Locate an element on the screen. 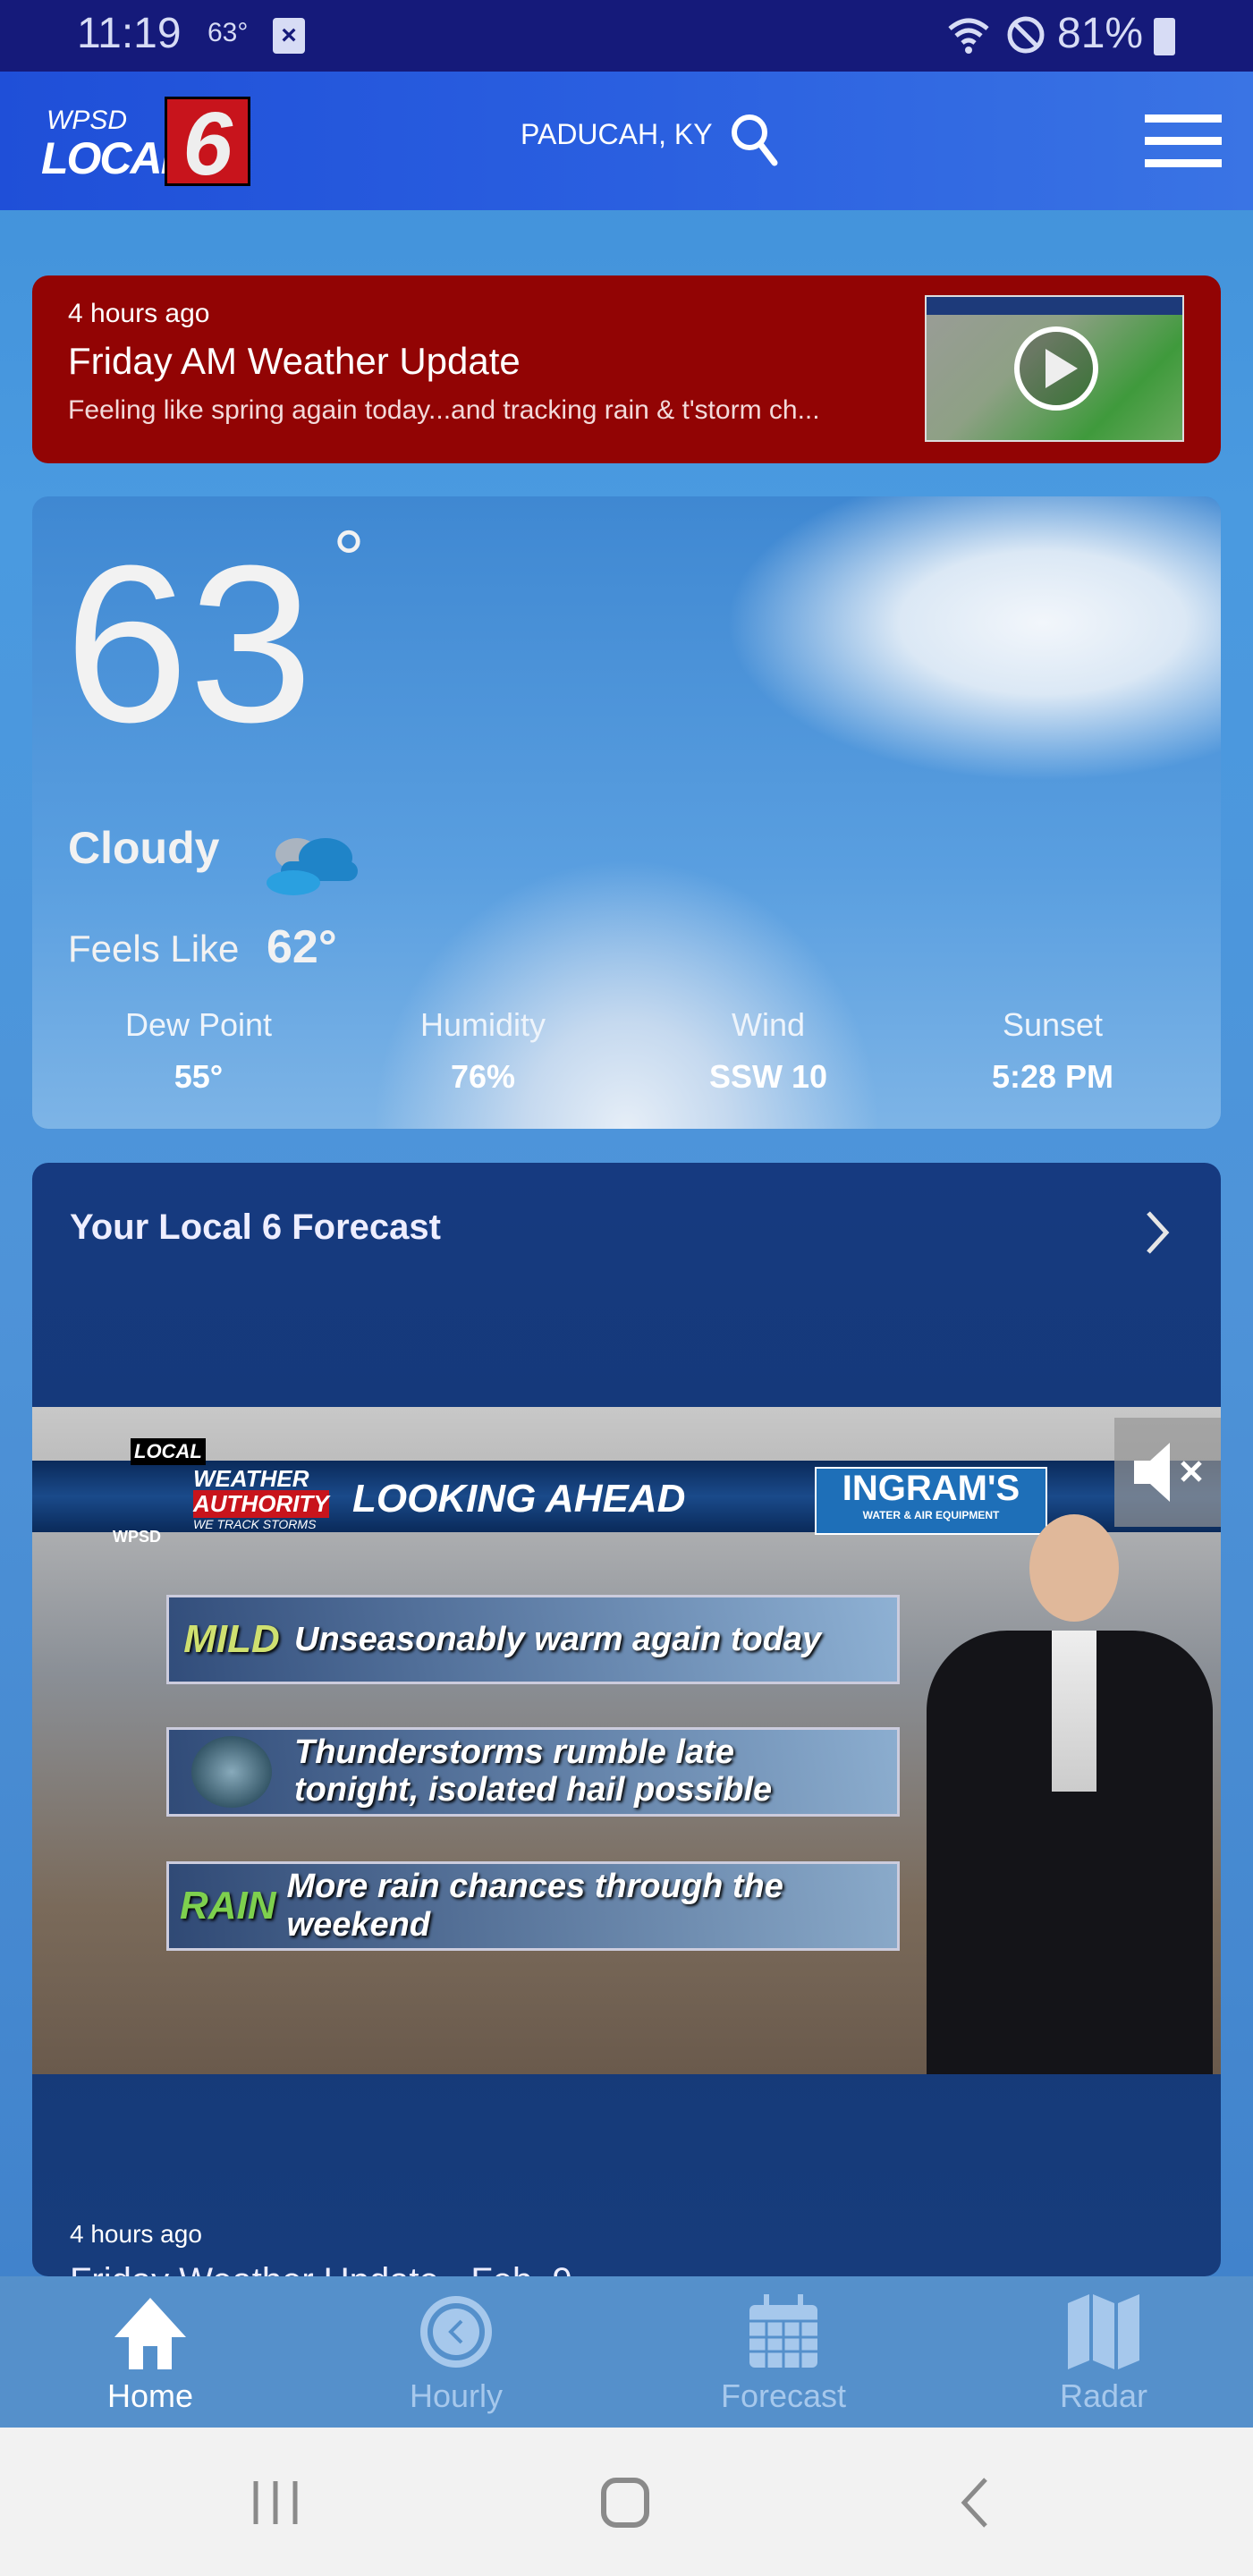  news-video-thumbnail is located at coordinates (1054, 368).